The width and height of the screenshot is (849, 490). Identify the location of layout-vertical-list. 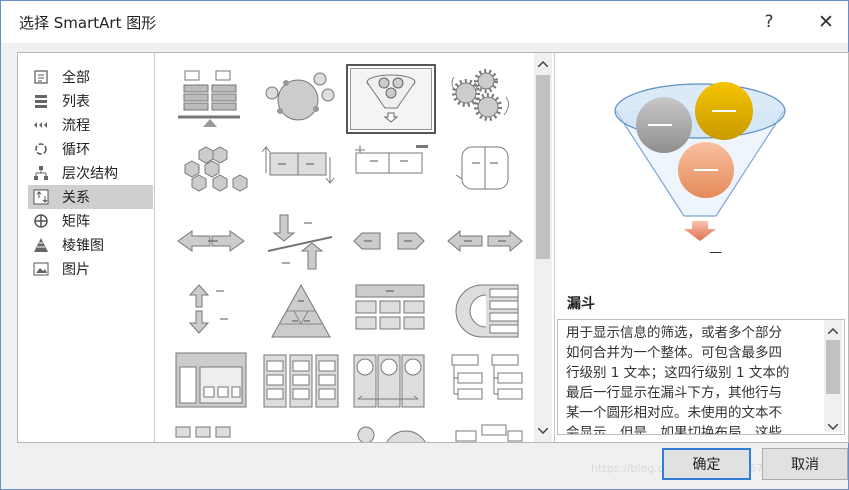
(301, 384).